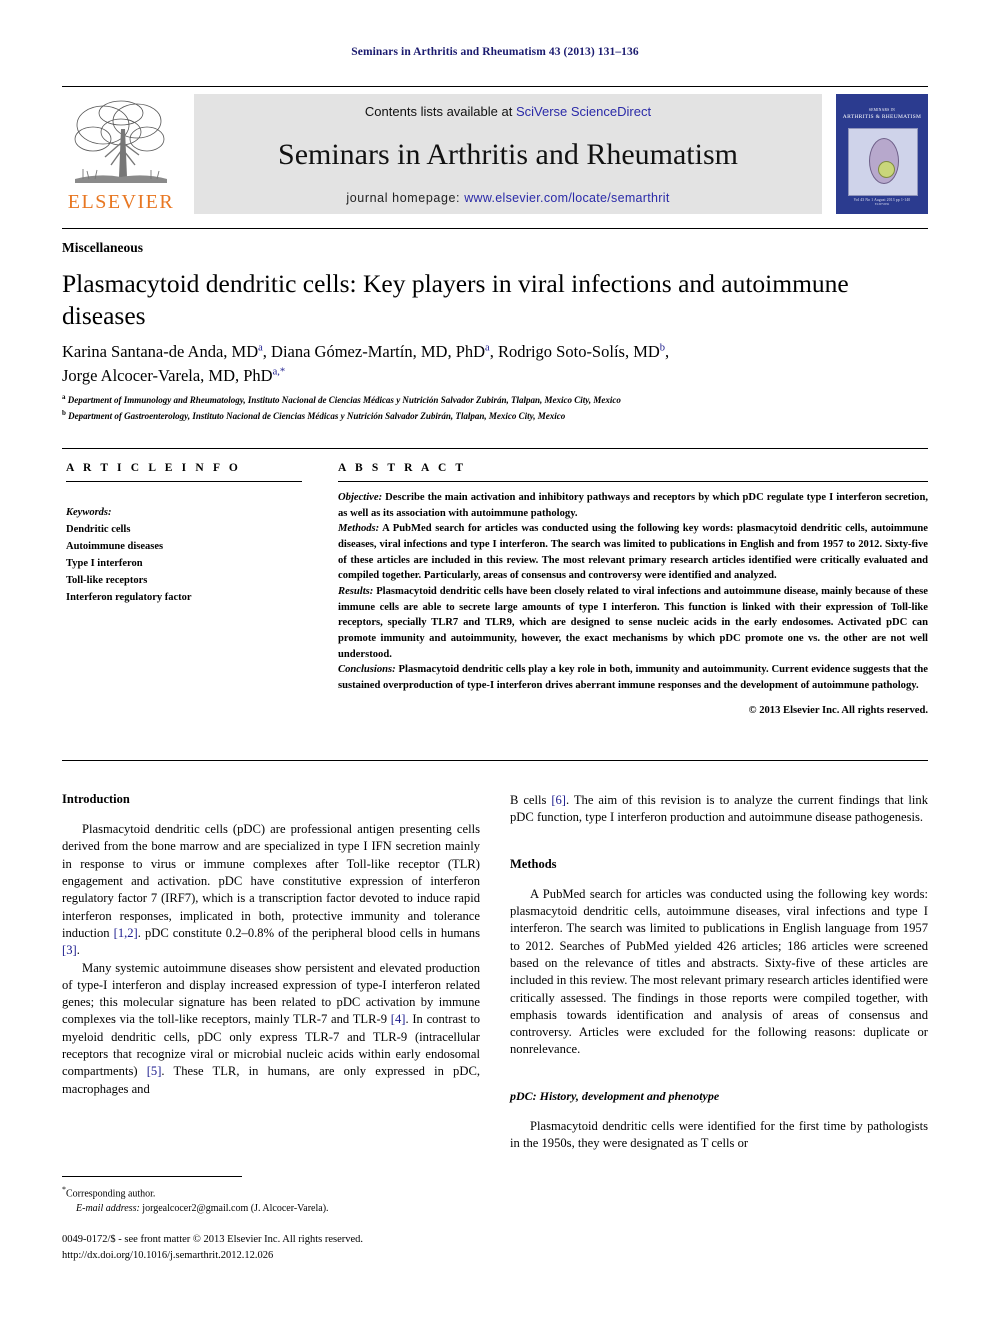 The image size is (990, 1320). I want to click on article-info-rule, so click(184, 481).